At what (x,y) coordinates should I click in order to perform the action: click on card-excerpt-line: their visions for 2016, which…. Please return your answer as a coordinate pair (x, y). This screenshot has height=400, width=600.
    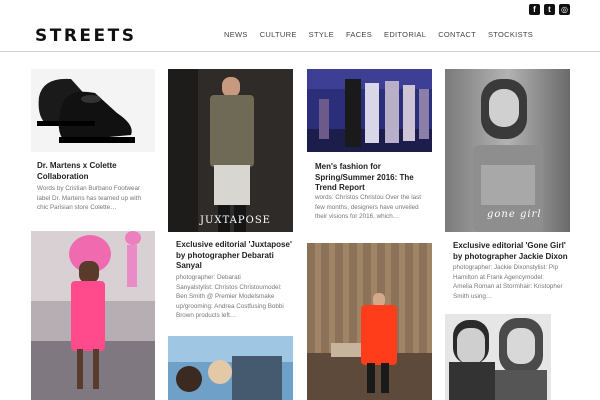
    Looking at the image, I should click on (357, 216).